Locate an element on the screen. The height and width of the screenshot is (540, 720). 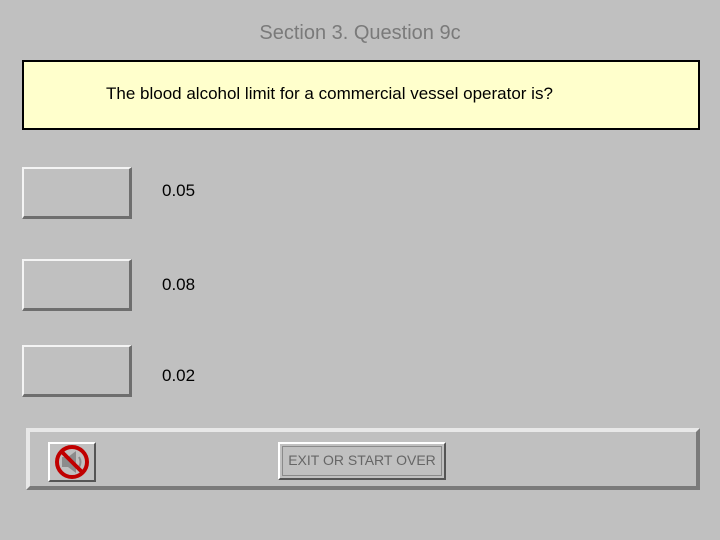
exit-button-label: EXIT OR START OVER is located at coordinates (362, 461).